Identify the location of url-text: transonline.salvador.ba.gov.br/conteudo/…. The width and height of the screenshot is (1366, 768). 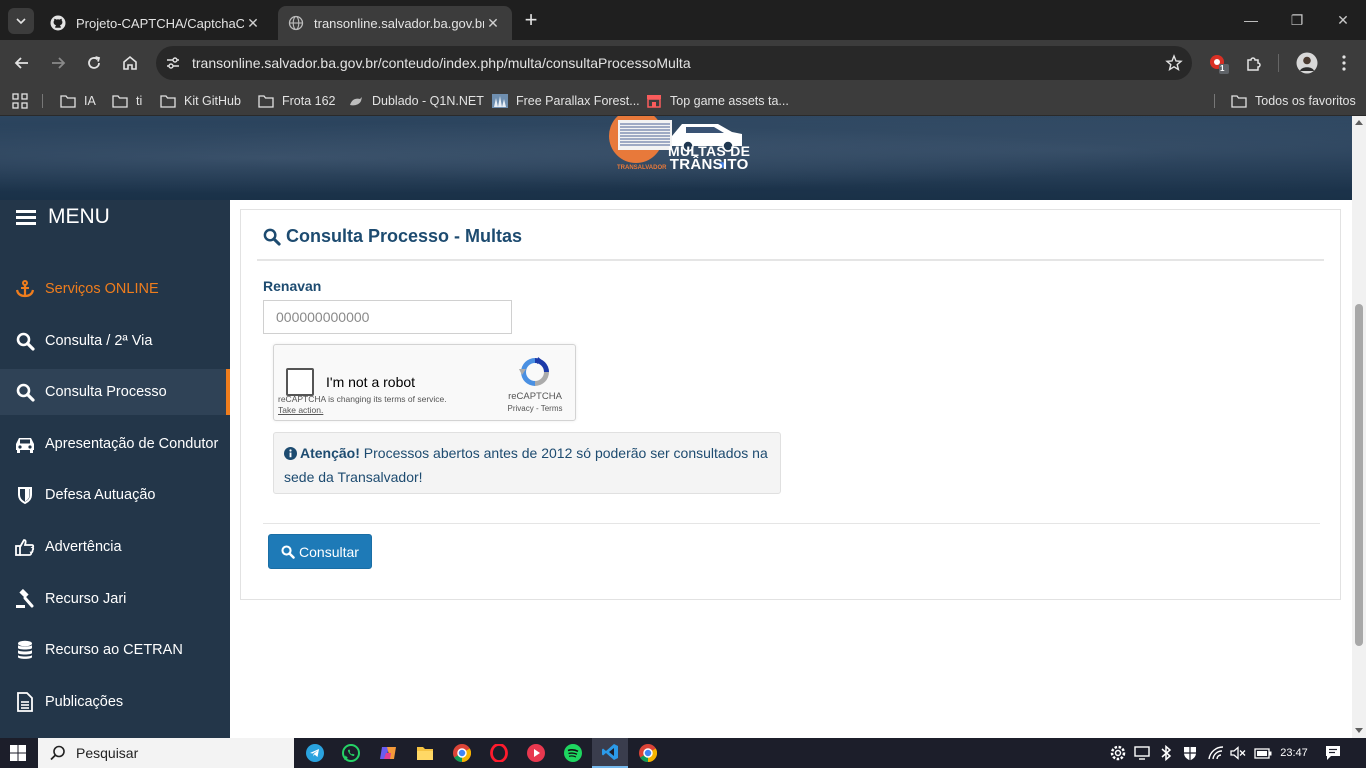
(673, 63).